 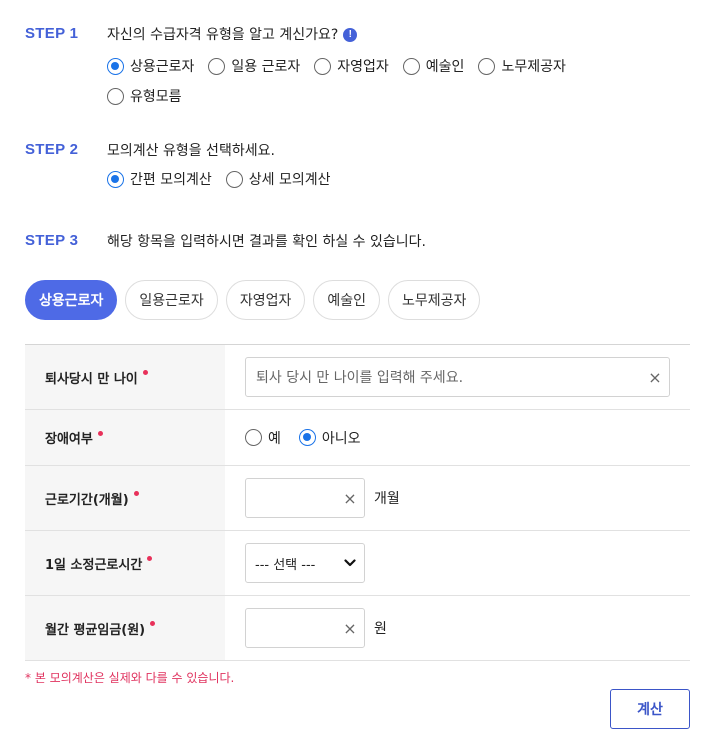 I want to click on step3-section: STEP 3 해당 항목을 입력하시면 결과를 확인 하실 수 있습니다., so click(x=355, y=243).